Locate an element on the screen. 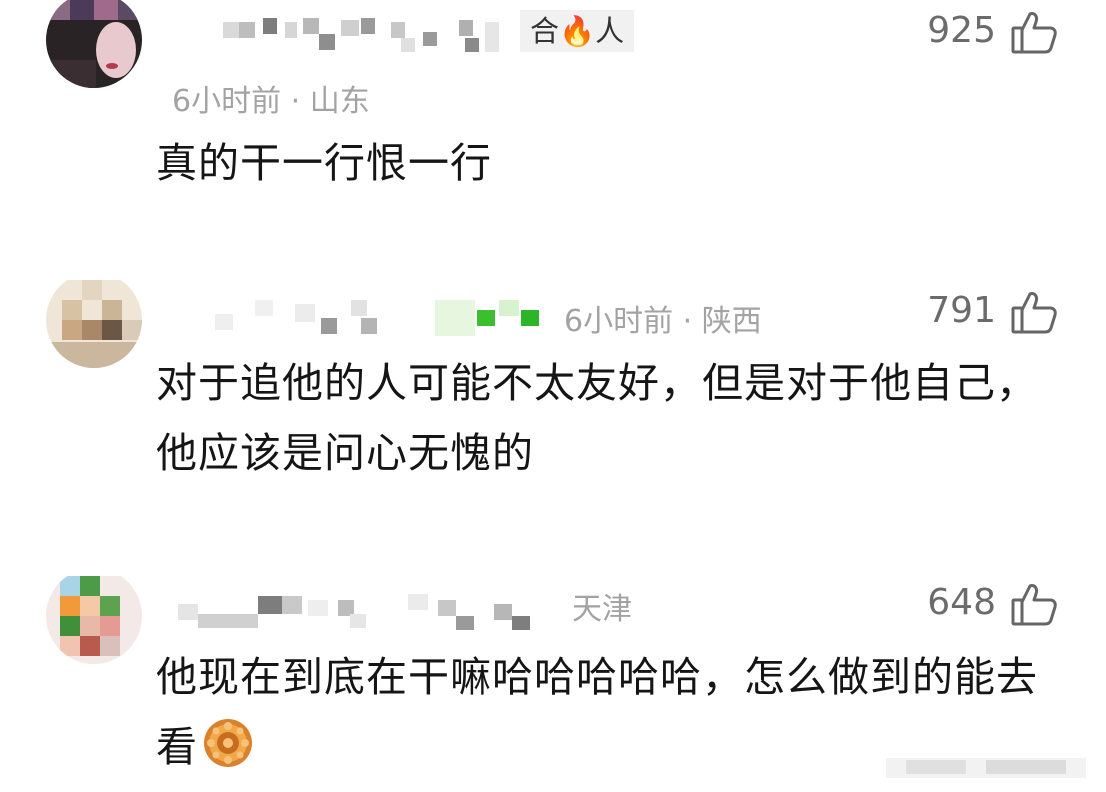 This screenshot has height=792, width=1106. watermark is located at coordinates (986, 767).